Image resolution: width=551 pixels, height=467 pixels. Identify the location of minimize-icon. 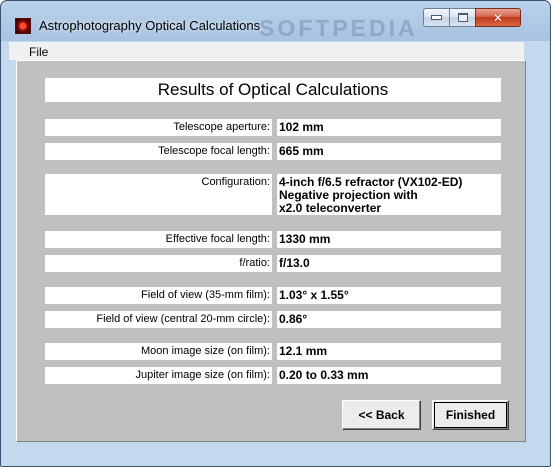
(436, 17).